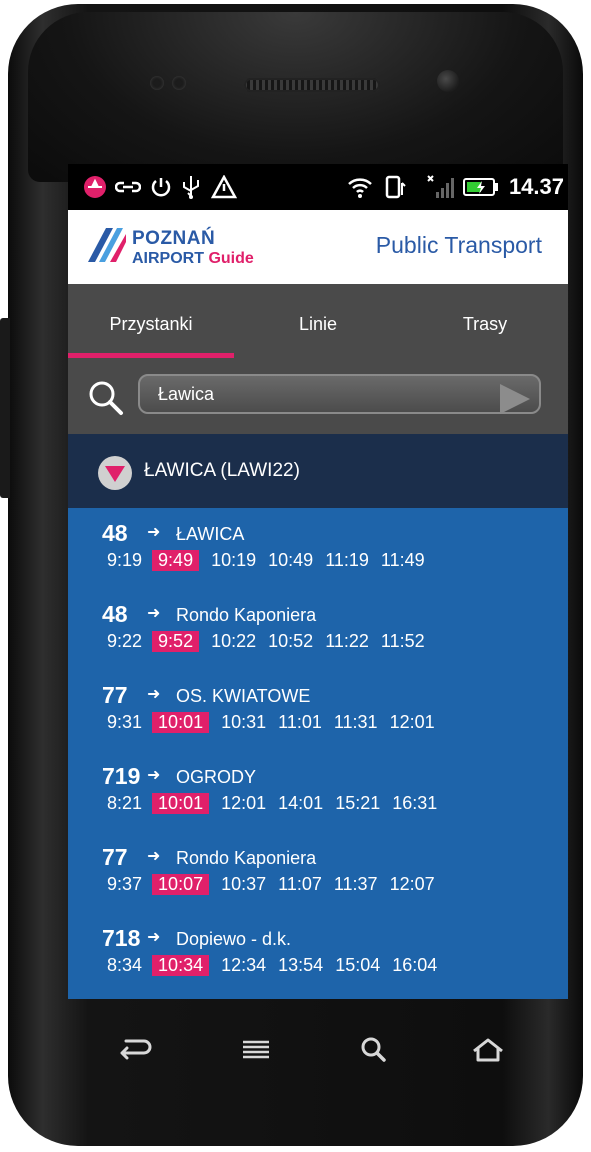  What do you see at coordinates (360, 187) in the screenshot?
I see `wifi-icon` at bounding box center [360, 187].